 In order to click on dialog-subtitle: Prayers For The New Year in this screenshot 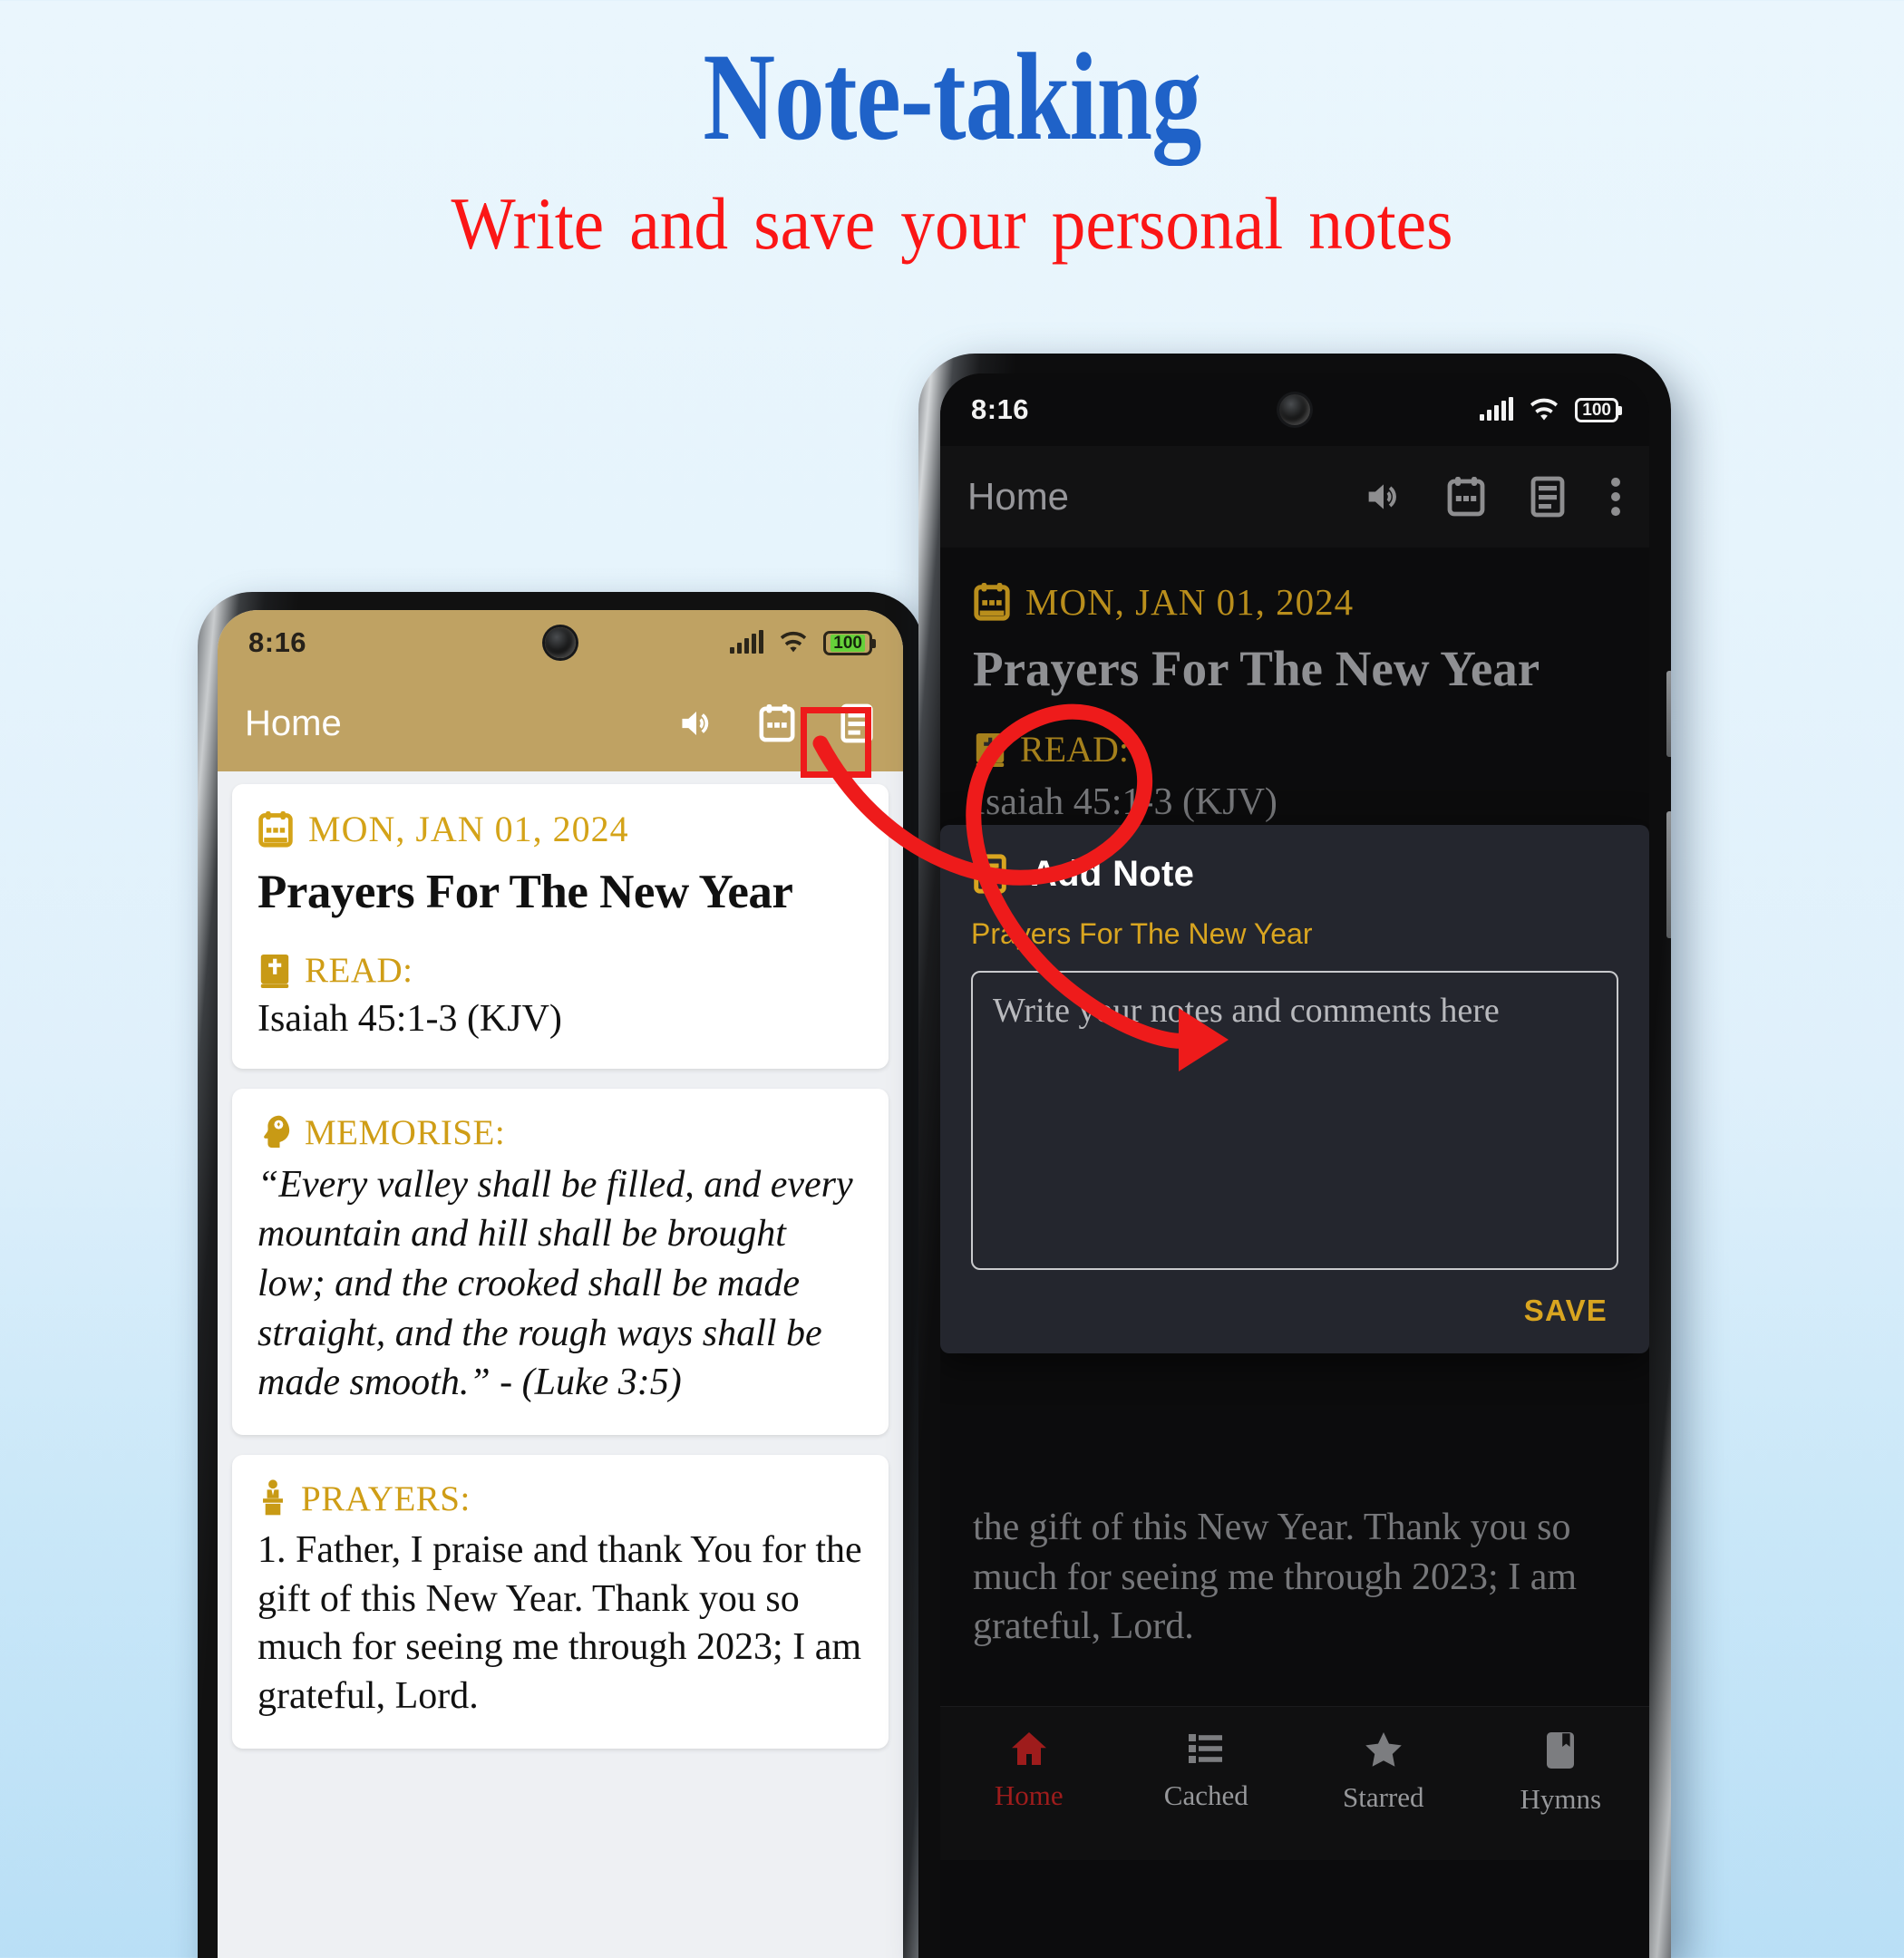, I will do `click(1142, 934)`.